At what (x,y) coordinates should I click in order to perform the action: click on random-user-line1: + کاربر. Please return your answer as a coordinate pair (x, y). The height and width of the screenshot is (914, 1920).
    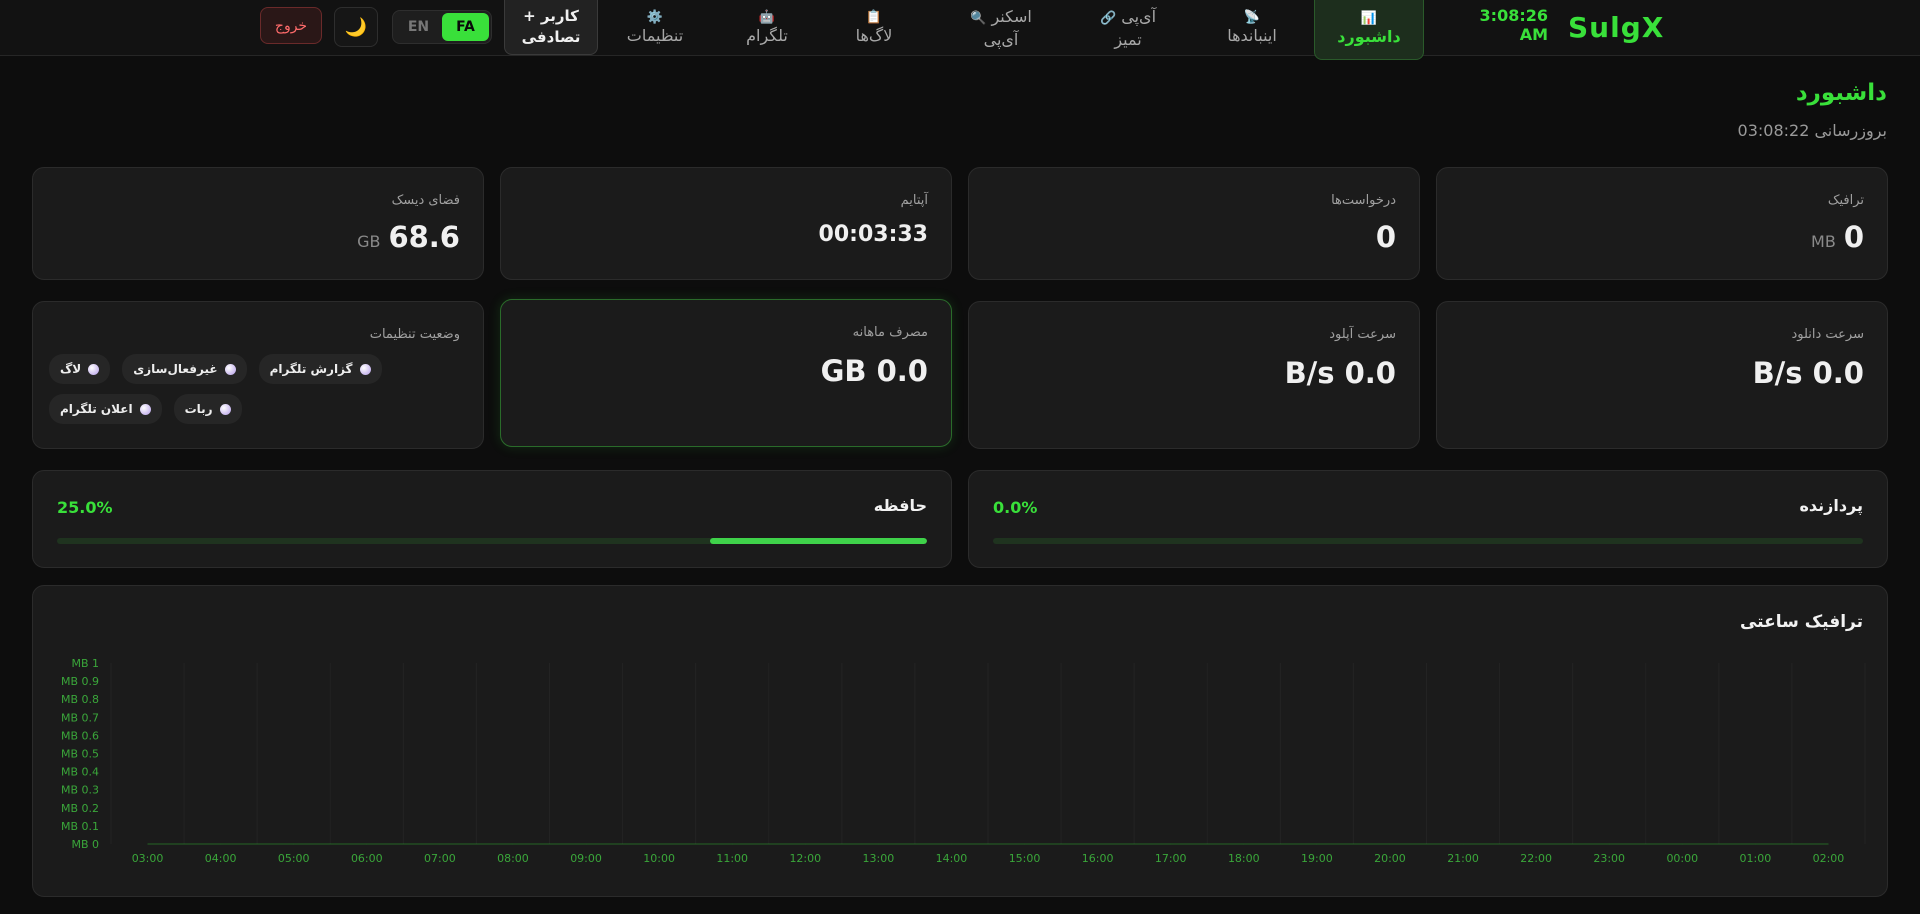
    Looking at the image, I should click on (551, 16).